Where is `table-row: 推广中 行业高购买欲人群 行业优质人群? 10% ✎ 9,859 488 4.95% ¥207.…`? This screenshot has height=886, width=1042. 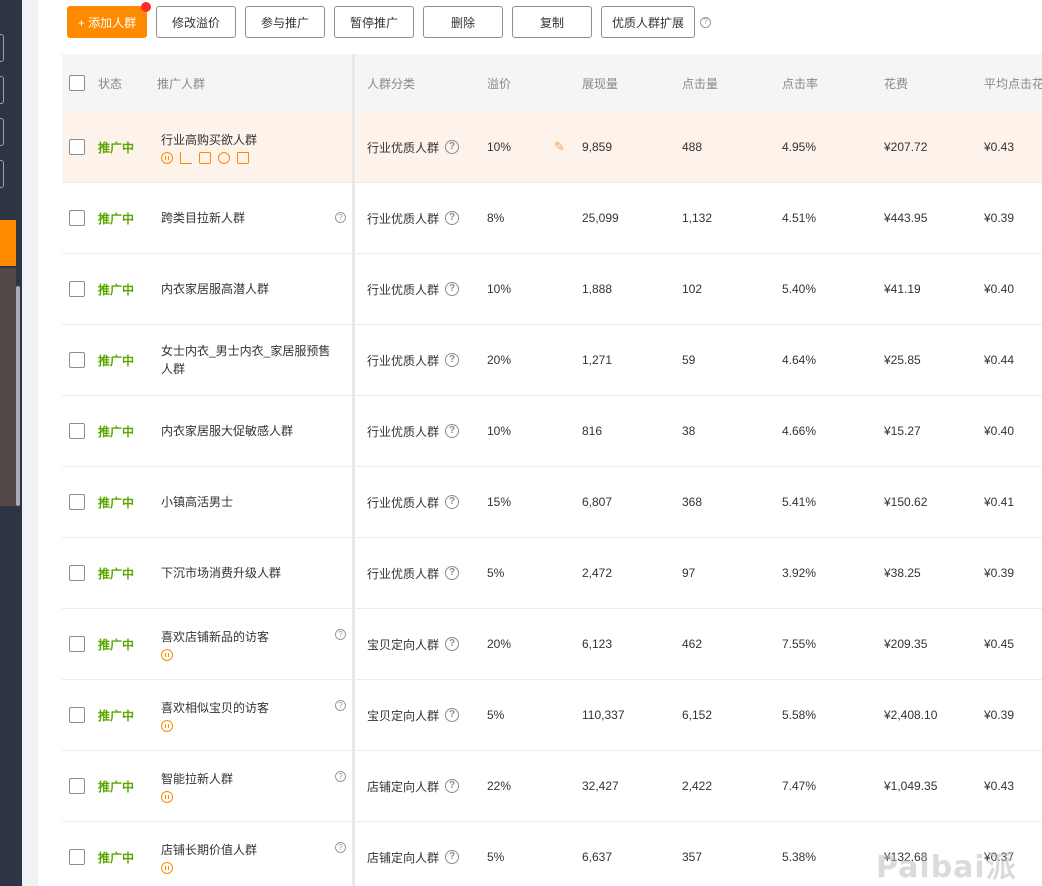
table-row: 推广中 行业高购买欲人群 行业优质人群? 10% ✎ 9,859 488 4.95% ¥207.… is located at coordinates (552, 147).